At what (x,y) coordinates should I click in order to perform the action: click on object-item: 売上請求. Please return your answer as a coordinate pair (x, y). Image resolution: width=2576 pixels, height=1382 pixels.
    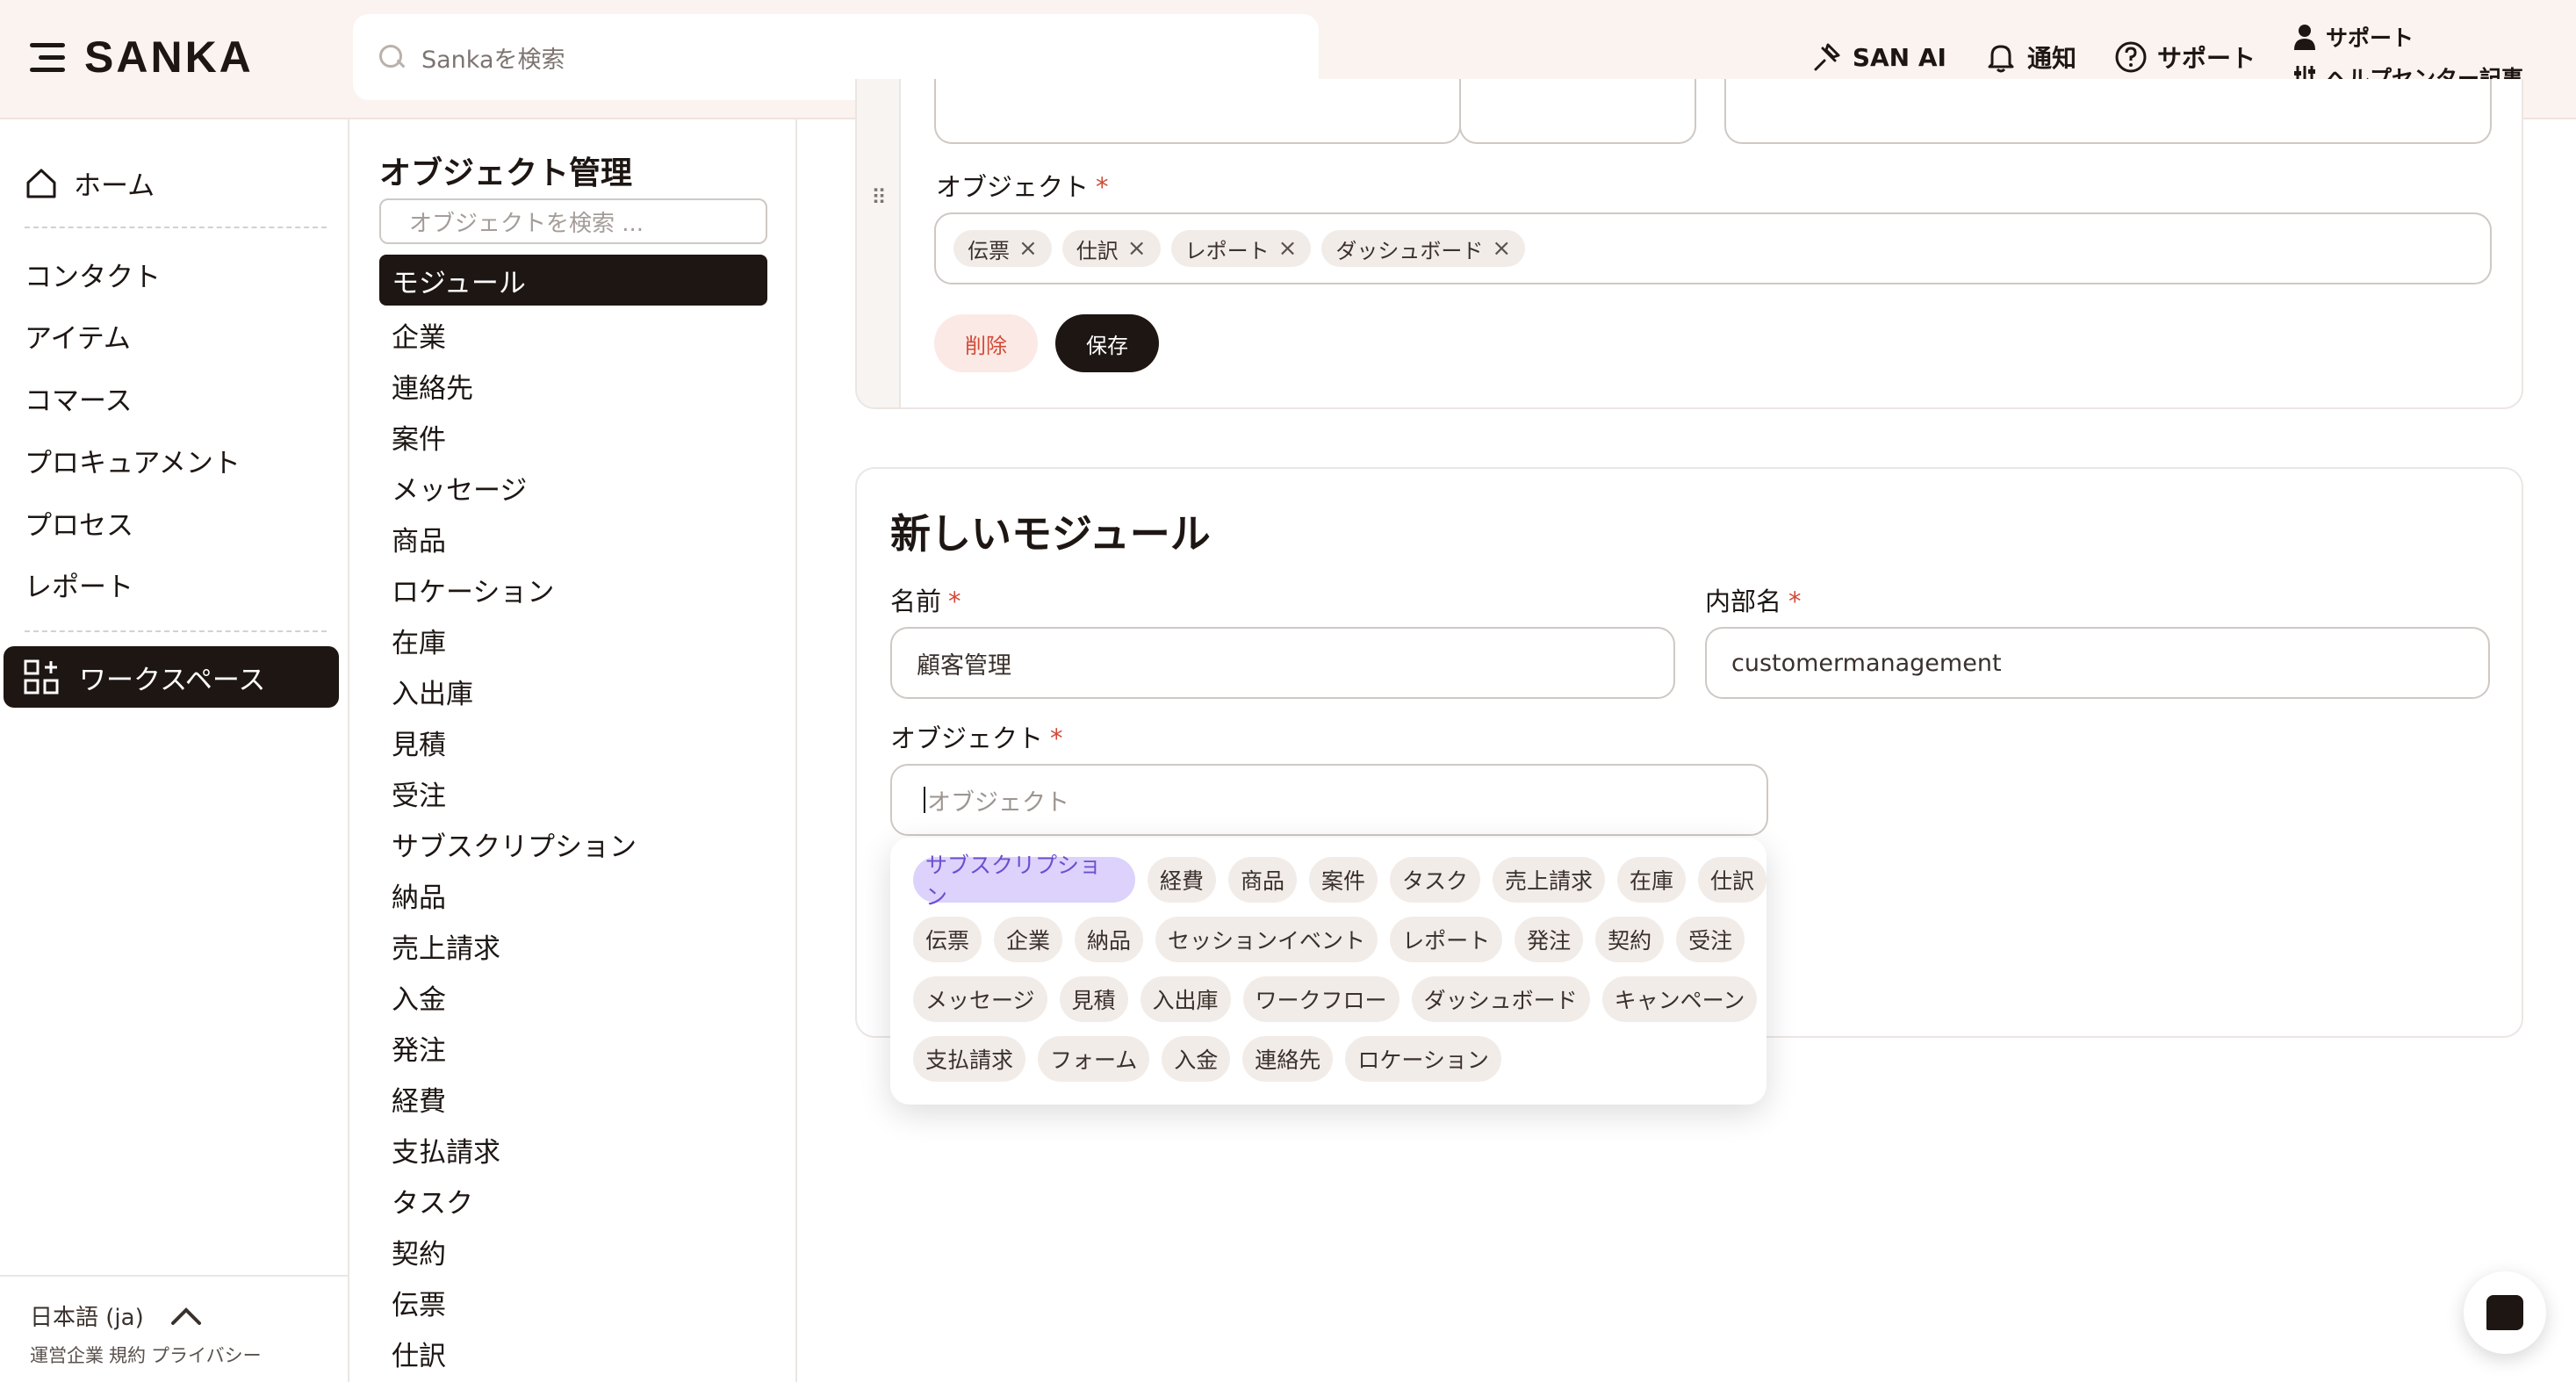
    Looking at the image, I should click on (514, 945).